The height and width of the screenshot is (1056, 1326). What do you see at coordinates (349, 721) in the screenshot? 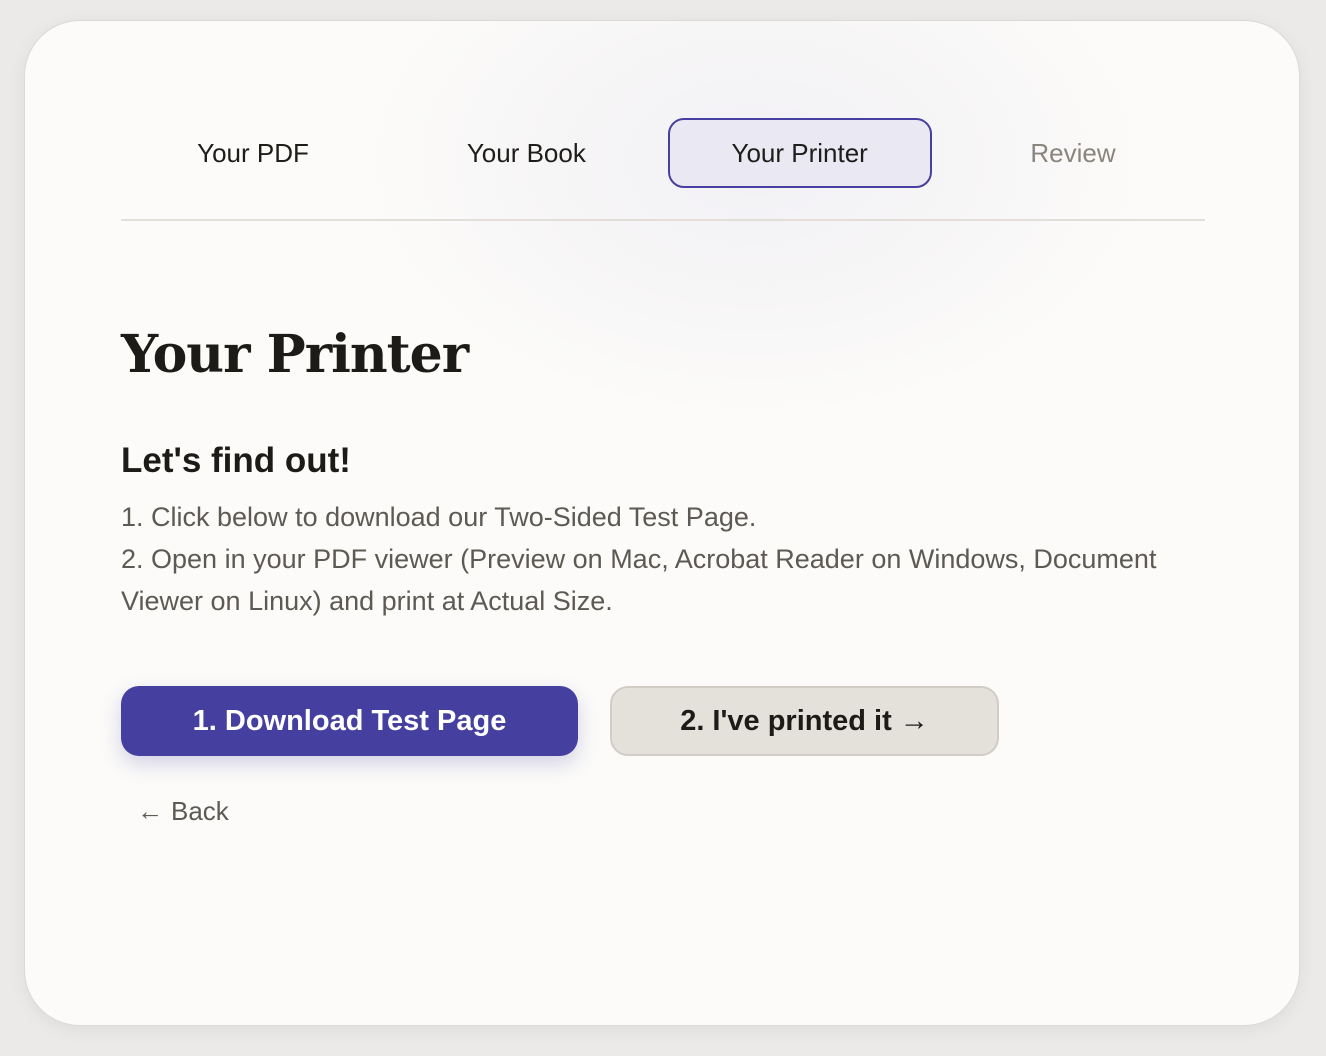
I see `download-test-page-button: 1. Download Test Page` at bounding box center [349, 721].